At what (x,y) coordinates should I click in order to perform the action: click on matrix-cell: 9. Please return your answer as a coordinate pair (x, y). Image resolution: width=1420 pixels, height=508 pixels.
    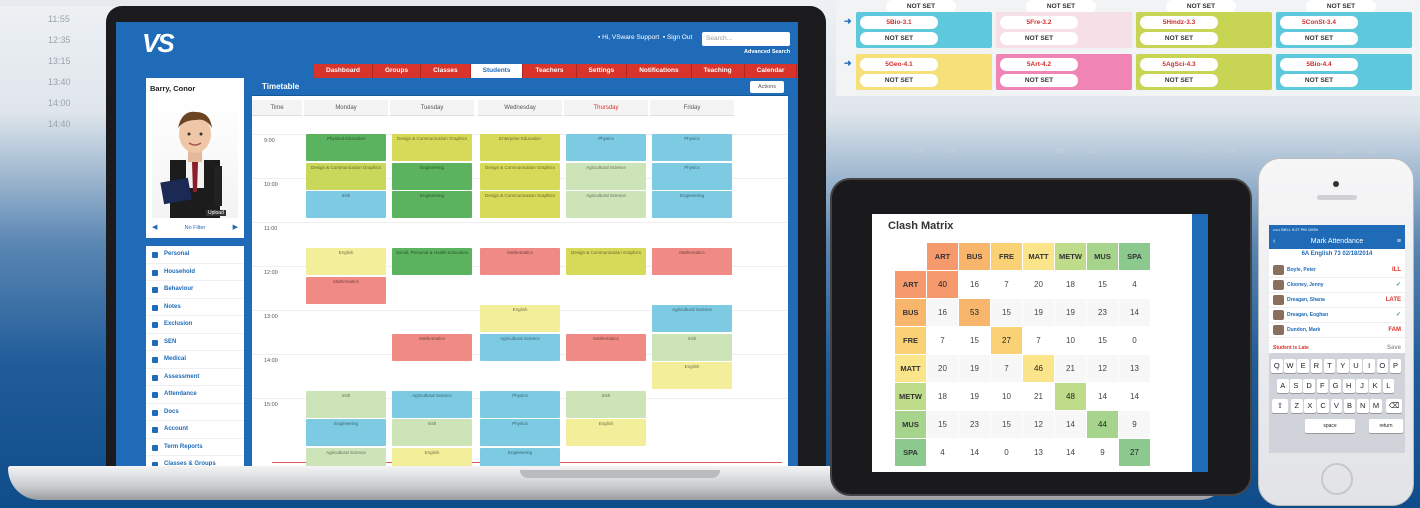
    Looking at the image, I should click on (1102, 452).